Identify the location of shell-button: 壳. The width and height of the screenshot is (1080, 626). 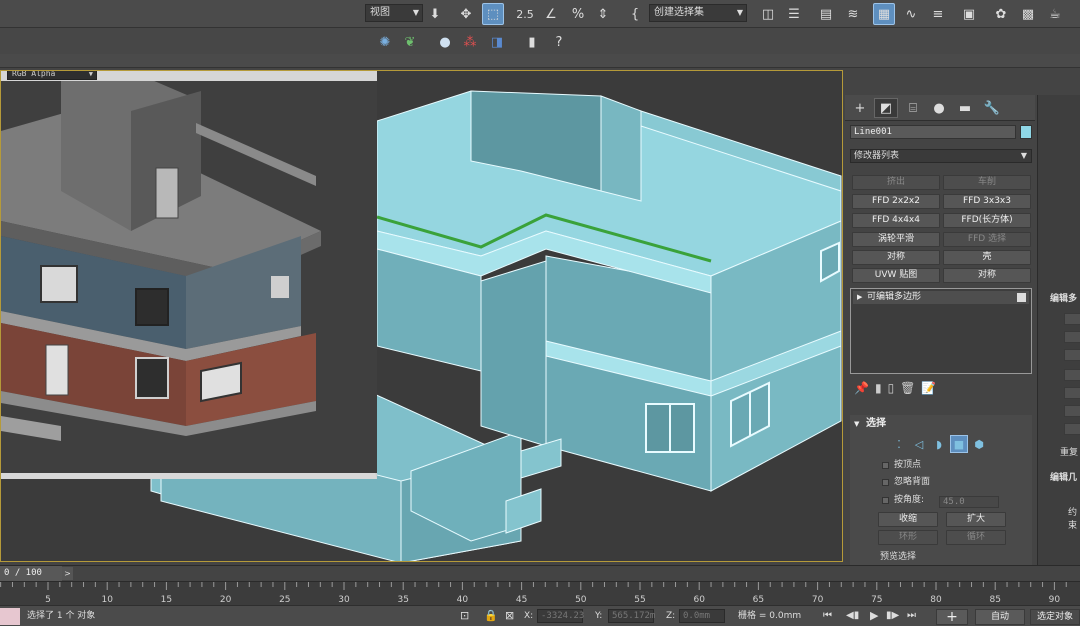
(987, 257).